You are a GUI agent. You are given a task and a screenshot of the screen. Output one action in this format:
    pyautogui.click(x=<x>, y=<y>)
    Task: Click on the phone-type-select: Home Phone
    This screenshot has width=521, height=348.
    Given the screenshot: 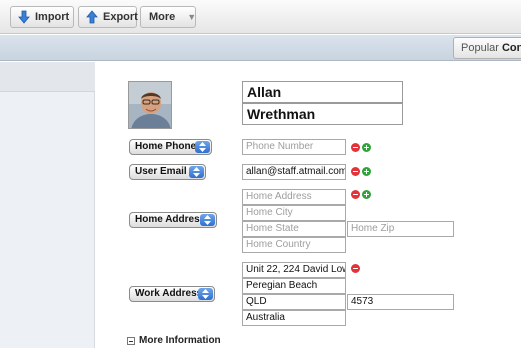 What is the action you would take?
    pyautogui.click(x=170, y=147)
    